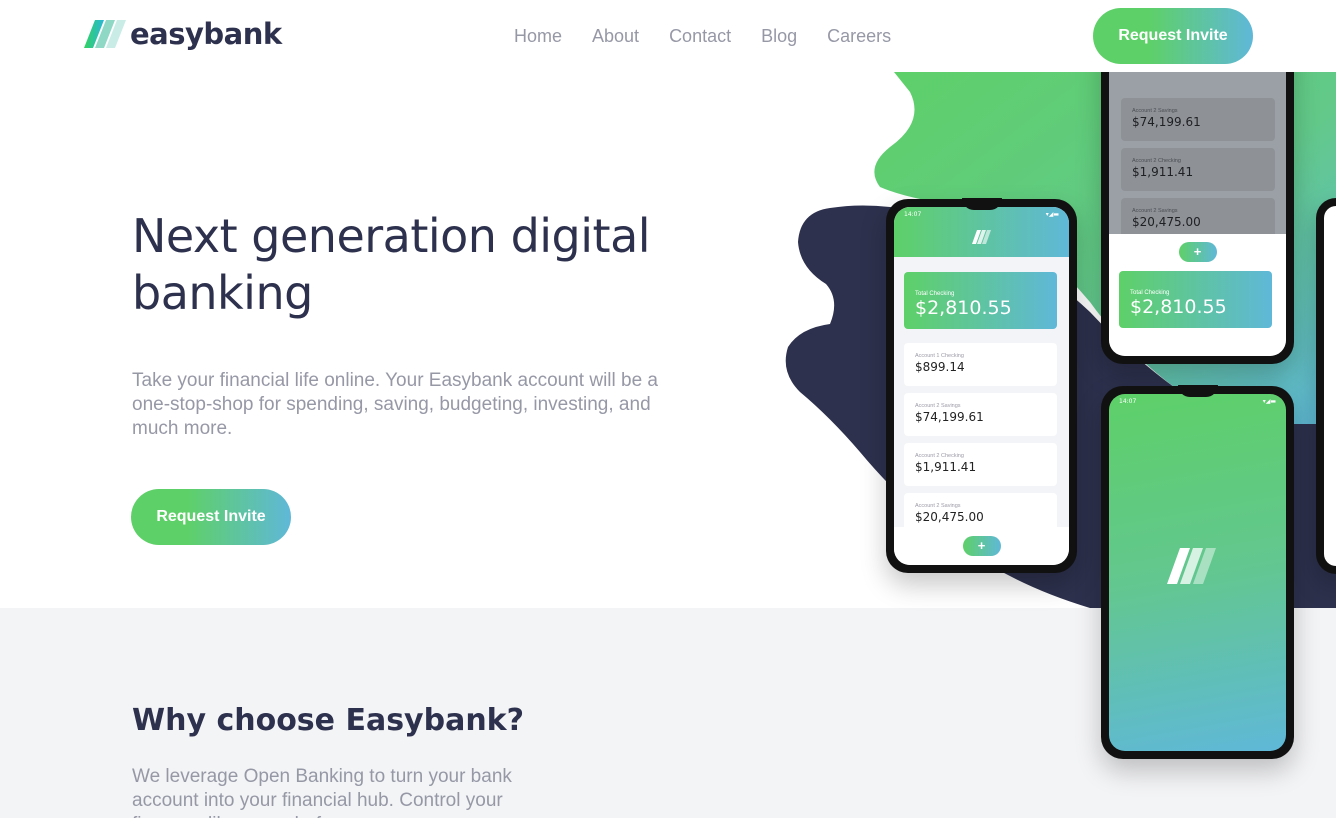 Image resolution: width=1336 pixels, height=818 pixels. I want to click on why-title: Why choose Easybank?, so click(328, 720).